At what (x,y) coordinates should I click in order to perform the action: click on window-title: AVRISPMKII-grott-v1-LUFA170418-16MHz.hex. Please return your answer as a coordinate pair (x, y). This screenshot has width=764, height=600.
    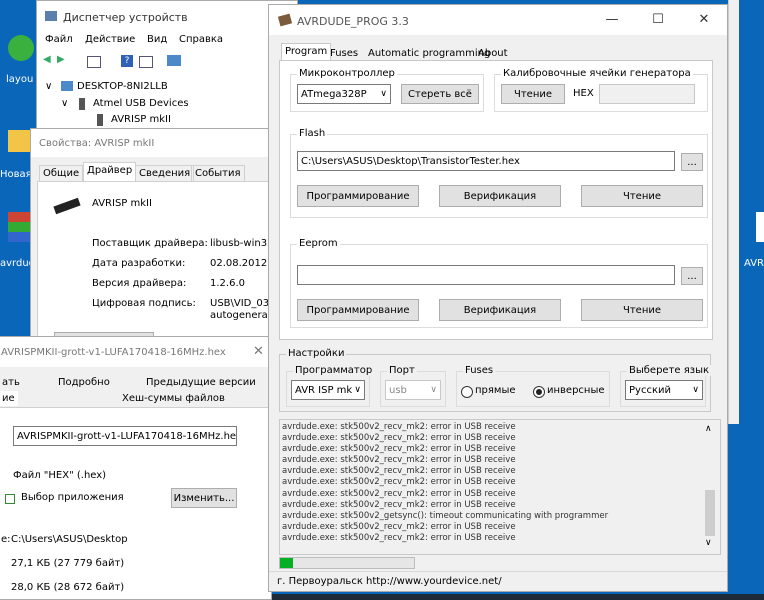
    Looking at the image, I should click on (113, 352).